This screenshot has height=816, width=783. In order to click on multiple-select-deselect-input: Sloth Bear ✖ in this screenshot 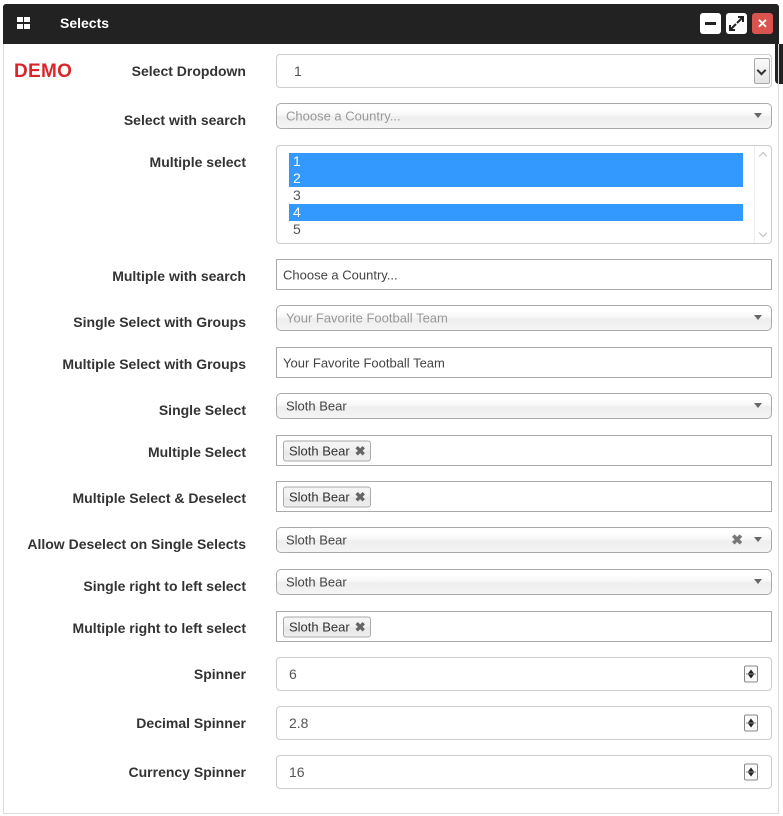, I will do `click(524, 496)`.